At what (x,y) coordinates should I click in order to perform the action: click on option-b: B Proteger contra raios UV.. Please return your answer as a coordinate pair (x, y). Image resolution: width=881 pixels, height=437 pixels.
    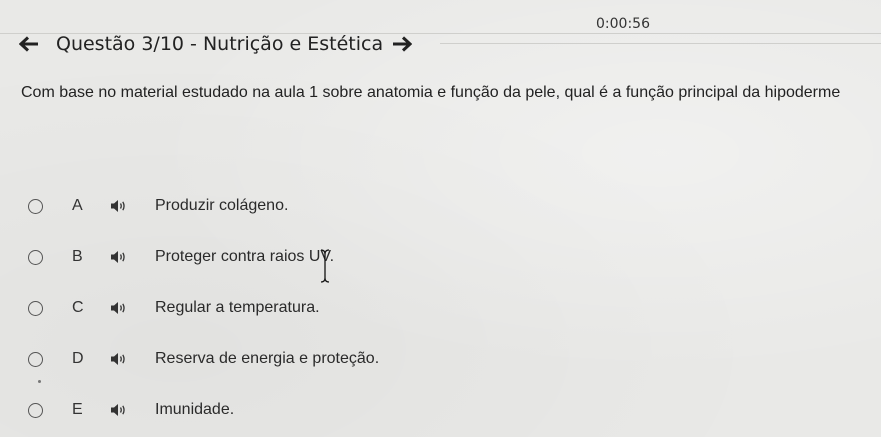
    Looking at the image, I should click on (238, 257).